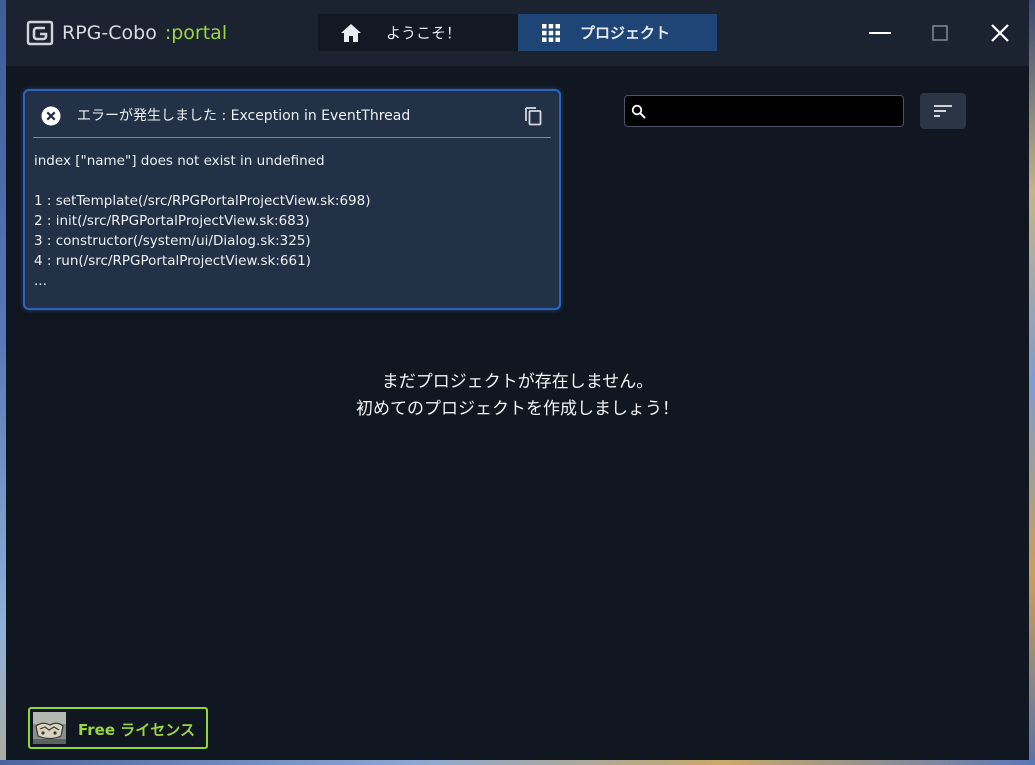 The image size is (1035, 765). I want to click on empty-state-line-2: 初めてのプロジェクトを作成しましょう！, so click(517, 409).